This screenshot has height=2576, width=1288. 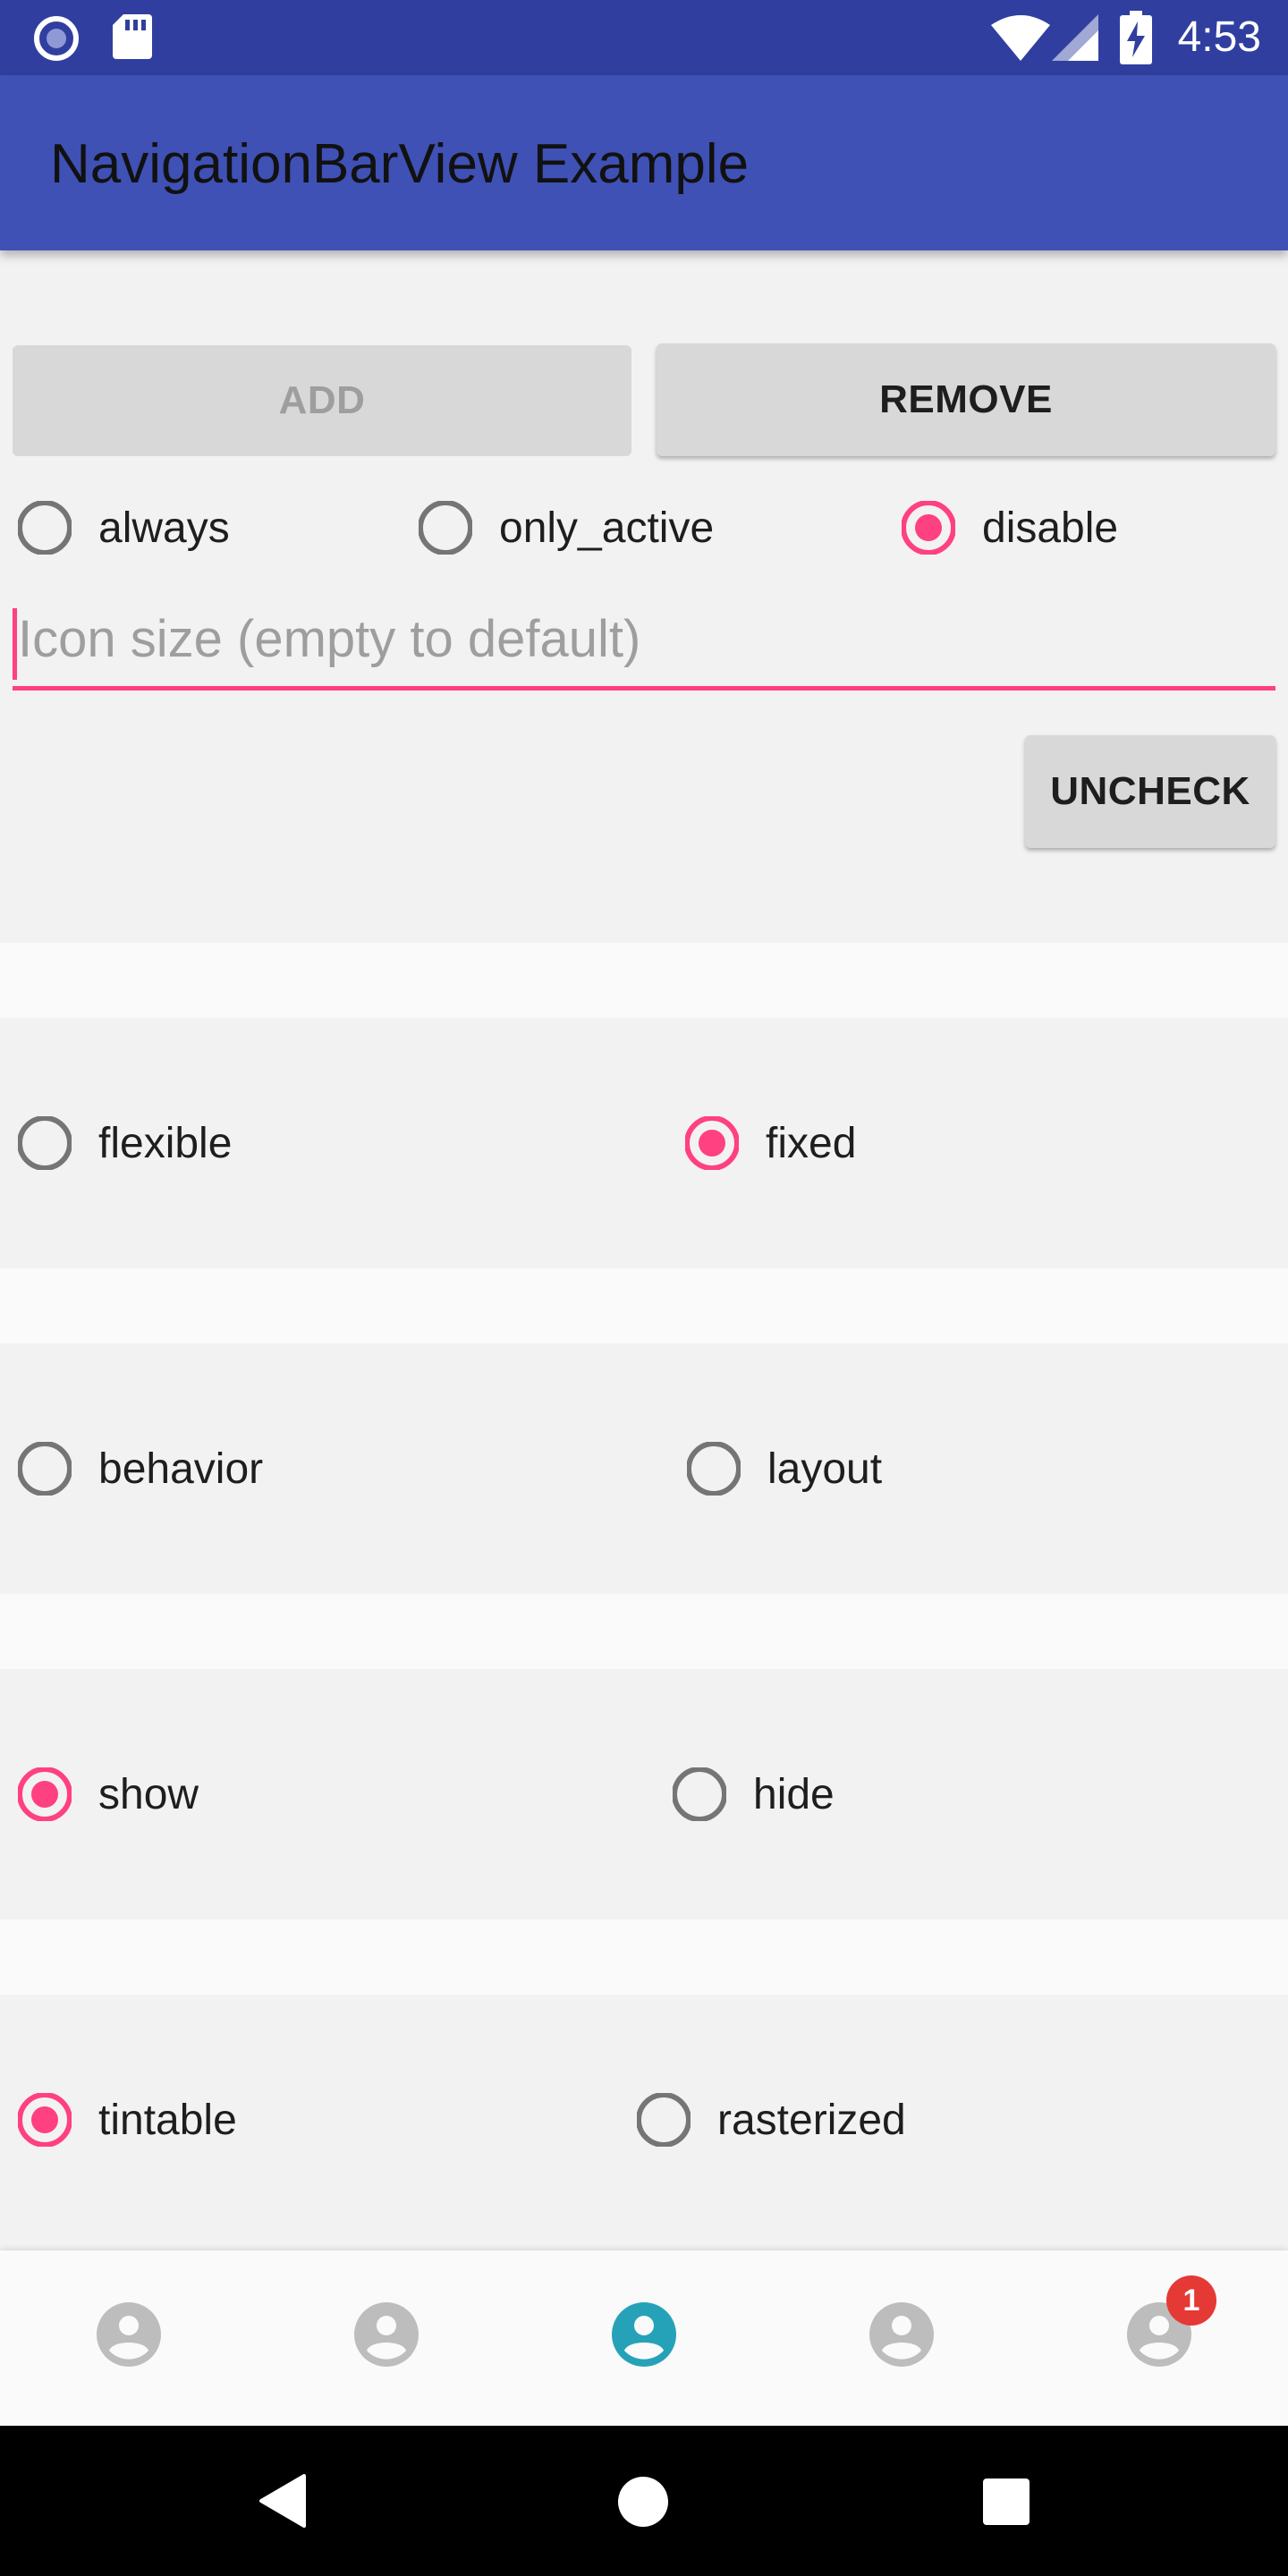 I want to click on system-navigation-bar, so click(x=644, y=2501).